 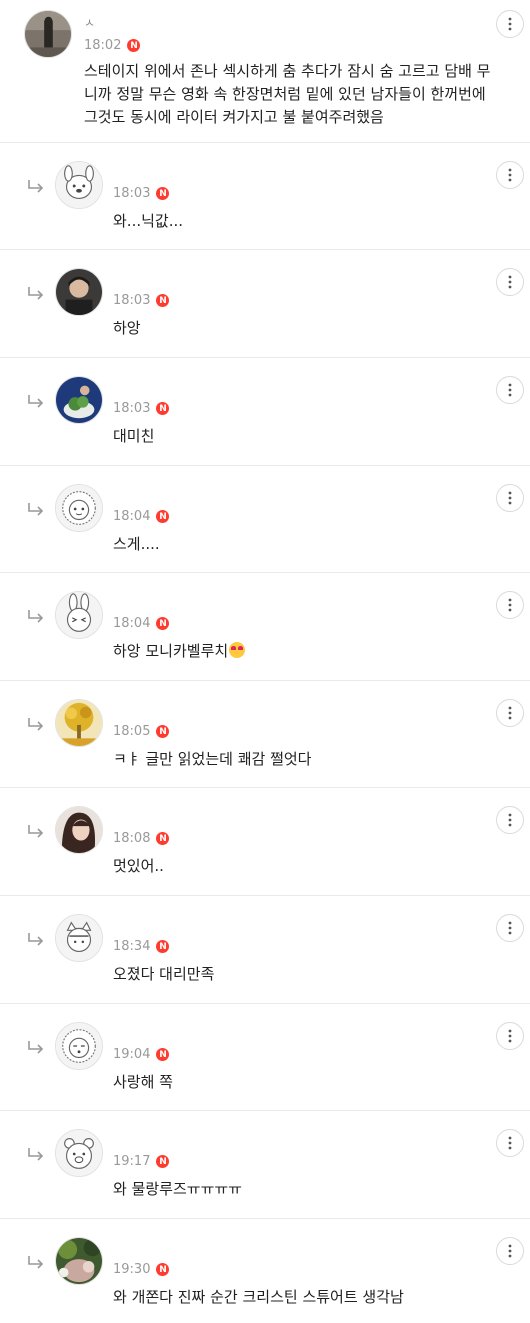 I want to click on comment-meta: 19:04 N, so click(x=141, y=1054).